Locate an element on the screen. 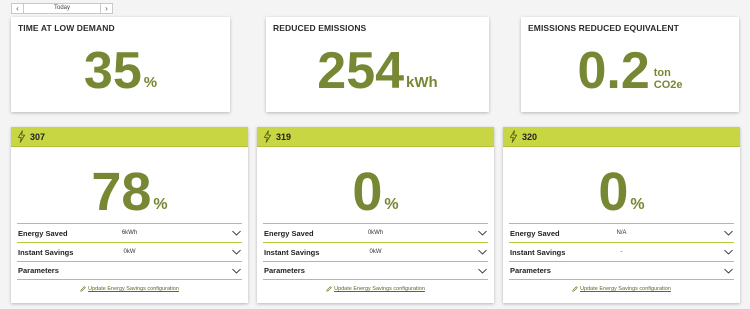  device-card-header: 319 is located at coordinates (375, 137).